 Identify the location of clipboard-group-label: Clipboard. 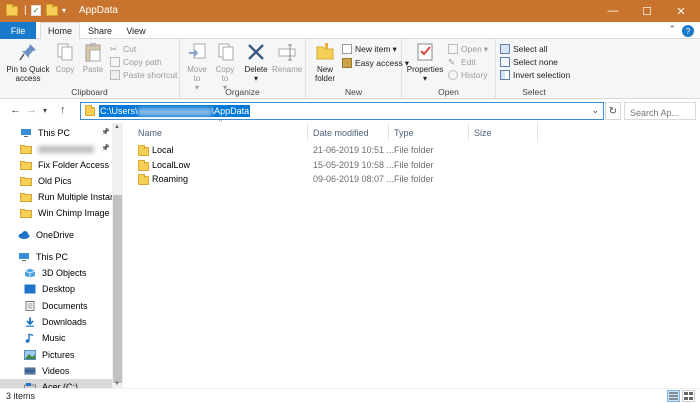
(89, 92).